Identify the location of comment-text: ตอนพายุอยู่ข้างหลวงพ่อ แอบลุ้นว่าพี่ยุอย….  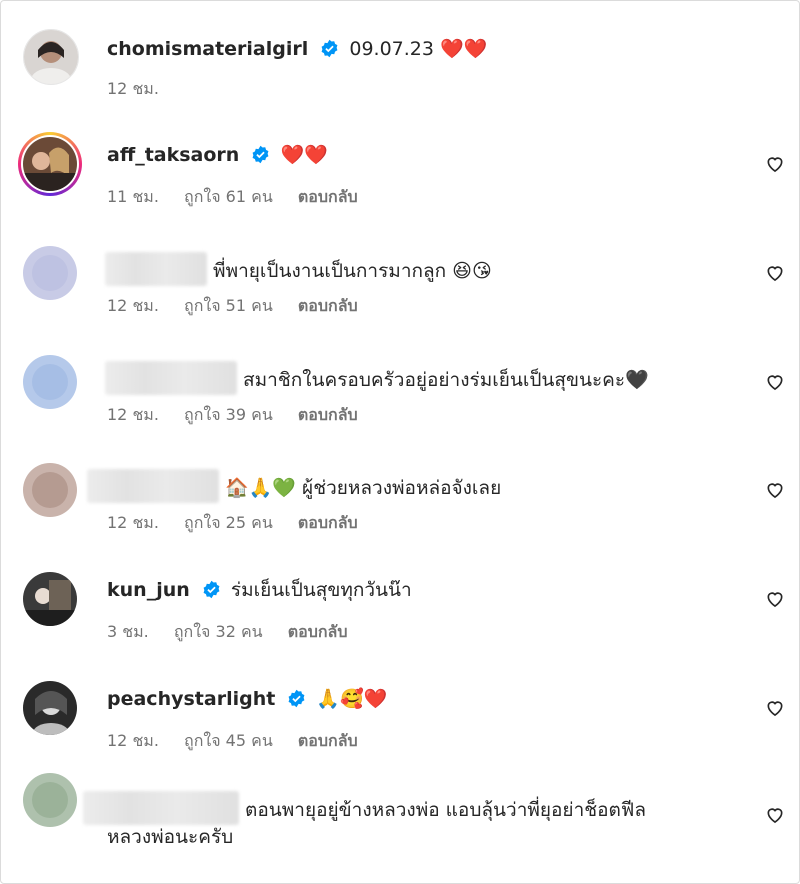
(445, 810).